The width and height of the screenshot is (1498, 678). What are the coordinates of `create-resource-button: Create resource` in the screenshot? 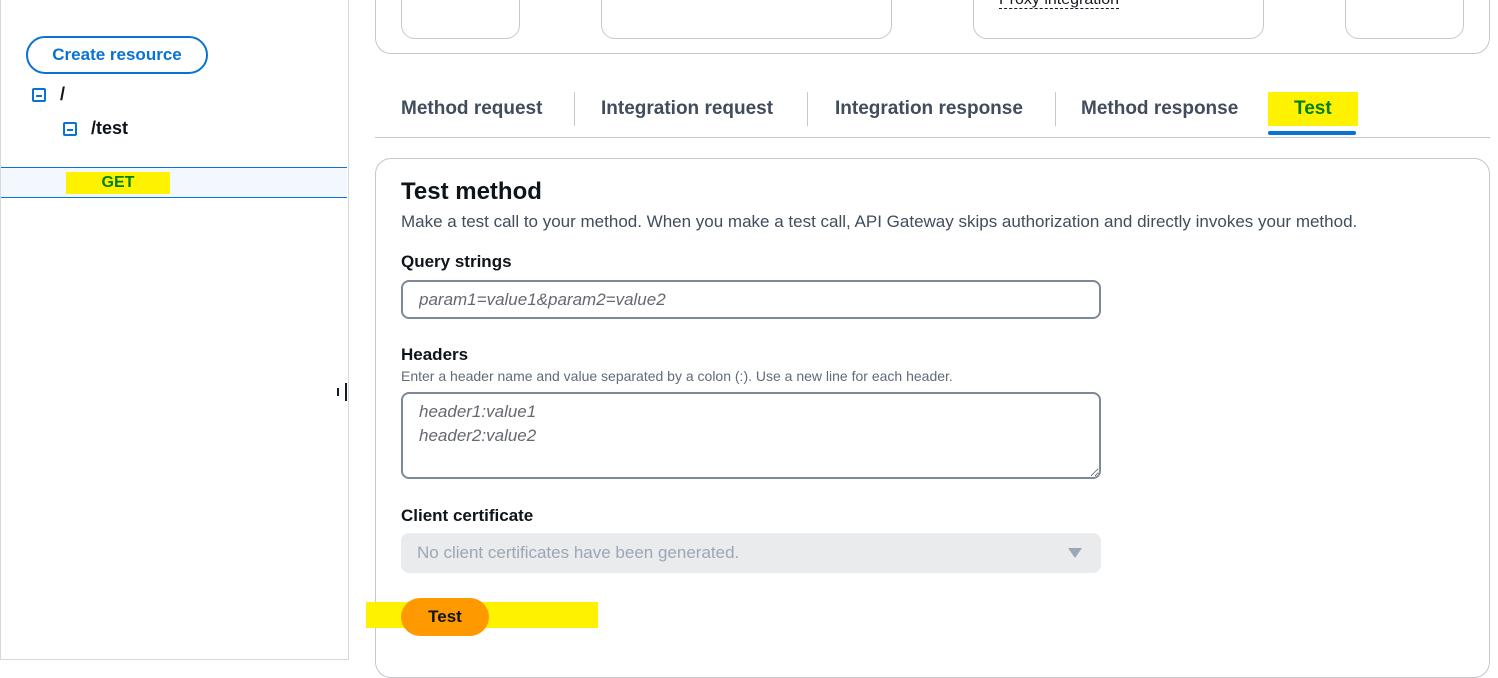 It's located at (117, 55).